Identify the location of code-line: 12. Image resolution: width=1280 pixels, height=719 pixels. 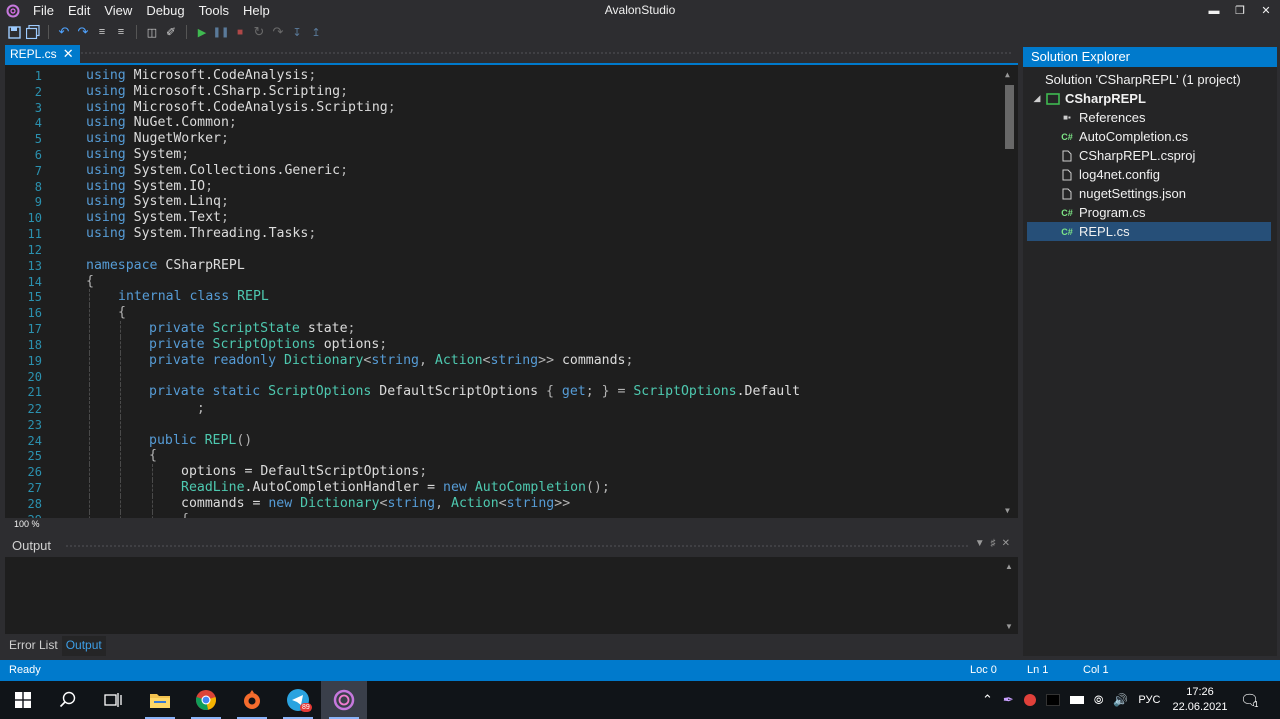
(502, 250).